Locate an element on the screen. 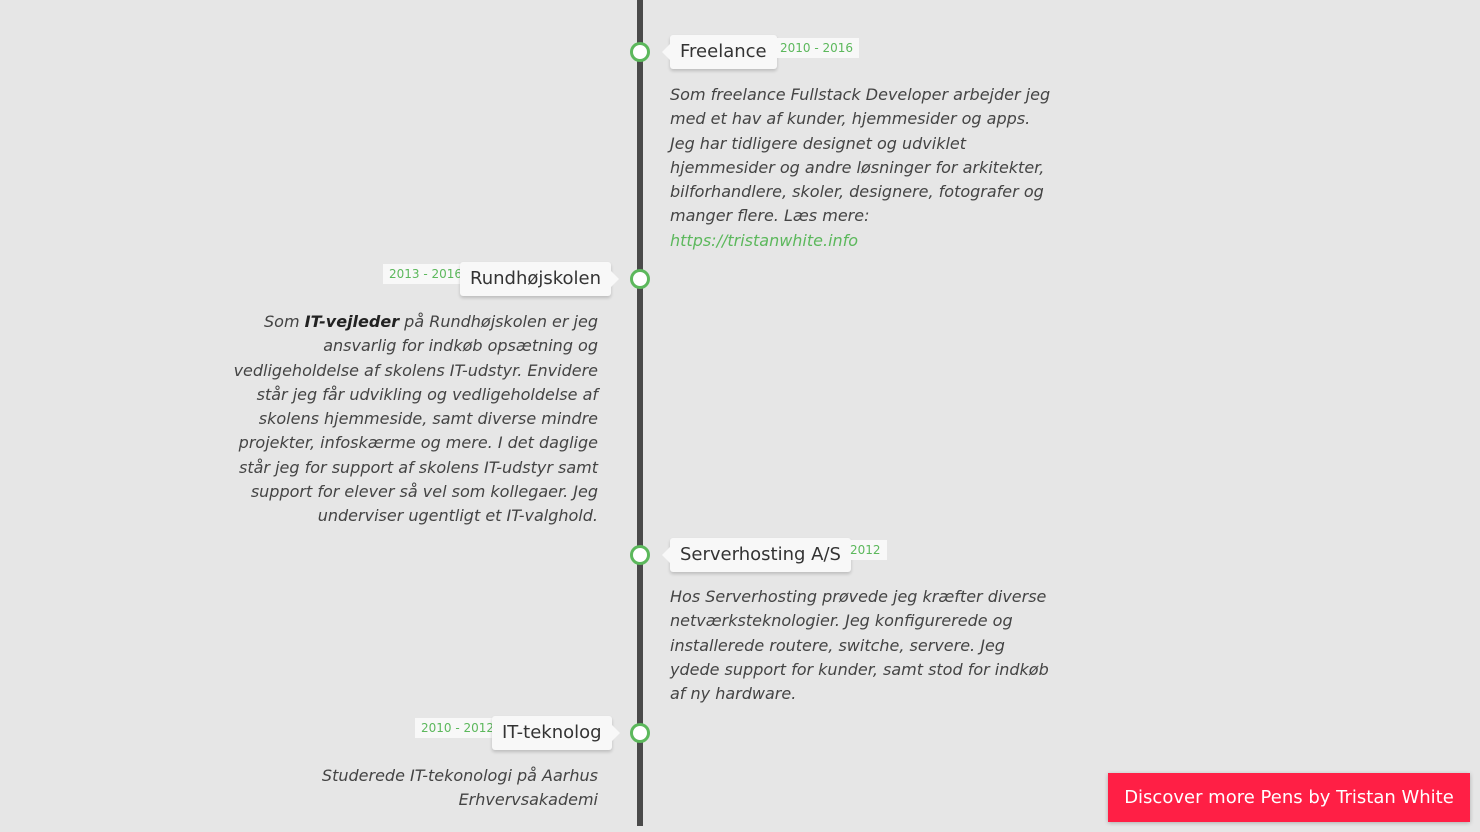 This screenshot has height=832, width=1480. entry-period: 2013 - 2016 is located at coordinates (426, 274).